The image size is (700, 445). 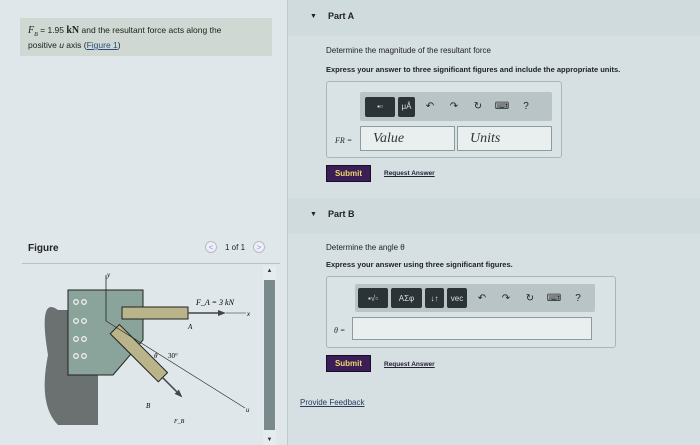 What do you see at coordinates (269, 440) in the screenshot?
I see `scroll-down-icon: ▼` at bounding box center [269, 440].